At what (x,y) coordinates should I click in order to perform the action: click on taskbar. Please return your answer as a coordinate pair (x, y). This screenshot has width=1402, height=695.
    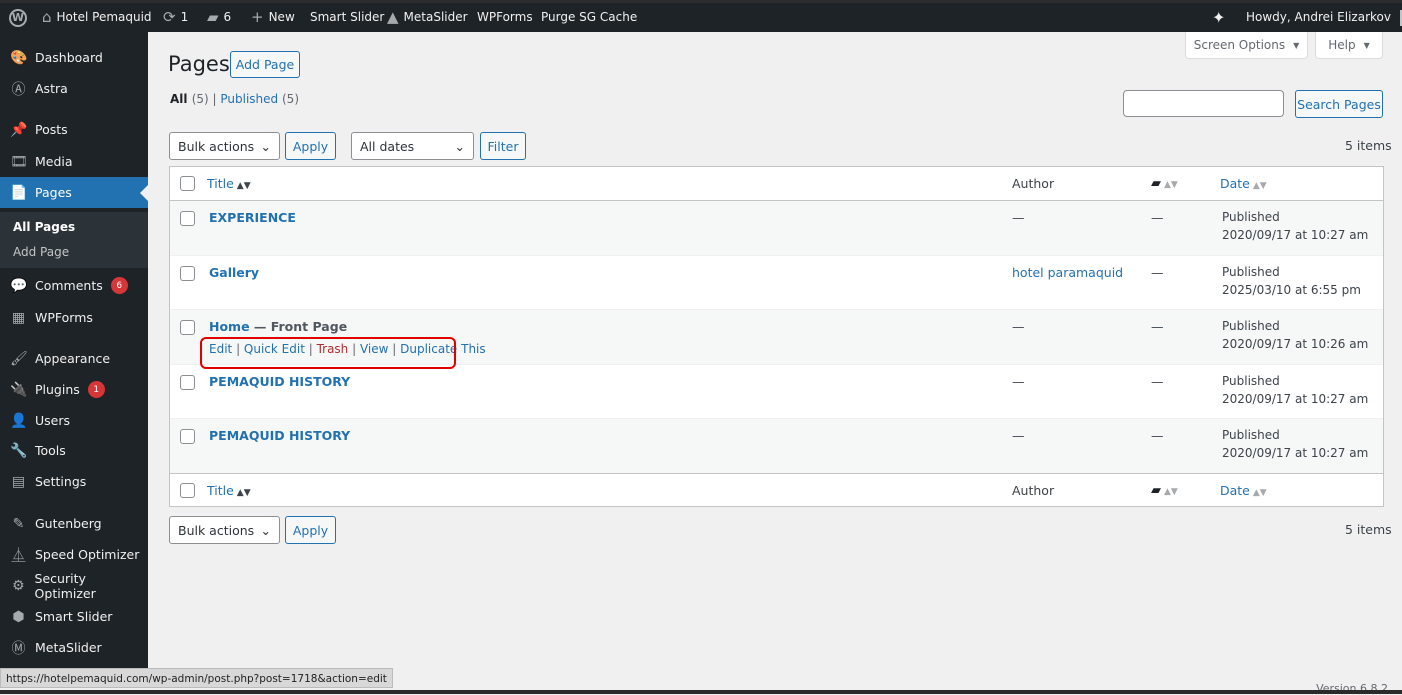
    Looking at the image, I should click on (701, 692).